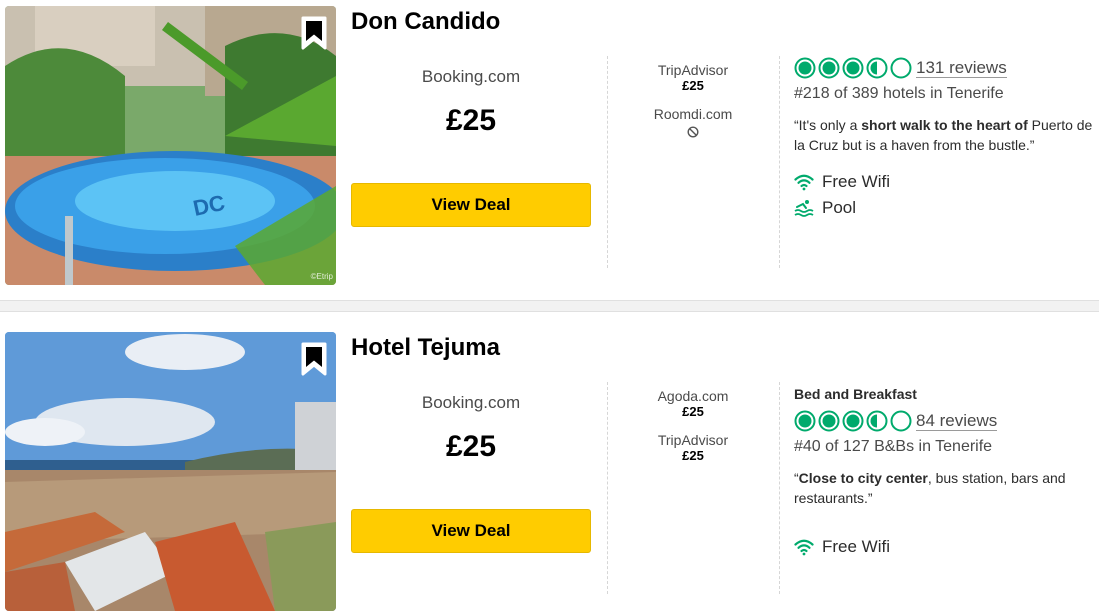 The width and height of the screenshot is (1099, 613). Describe the element at coordinates (839, 207) in the screenshot. I see `amenity-label: Pool` at that location.